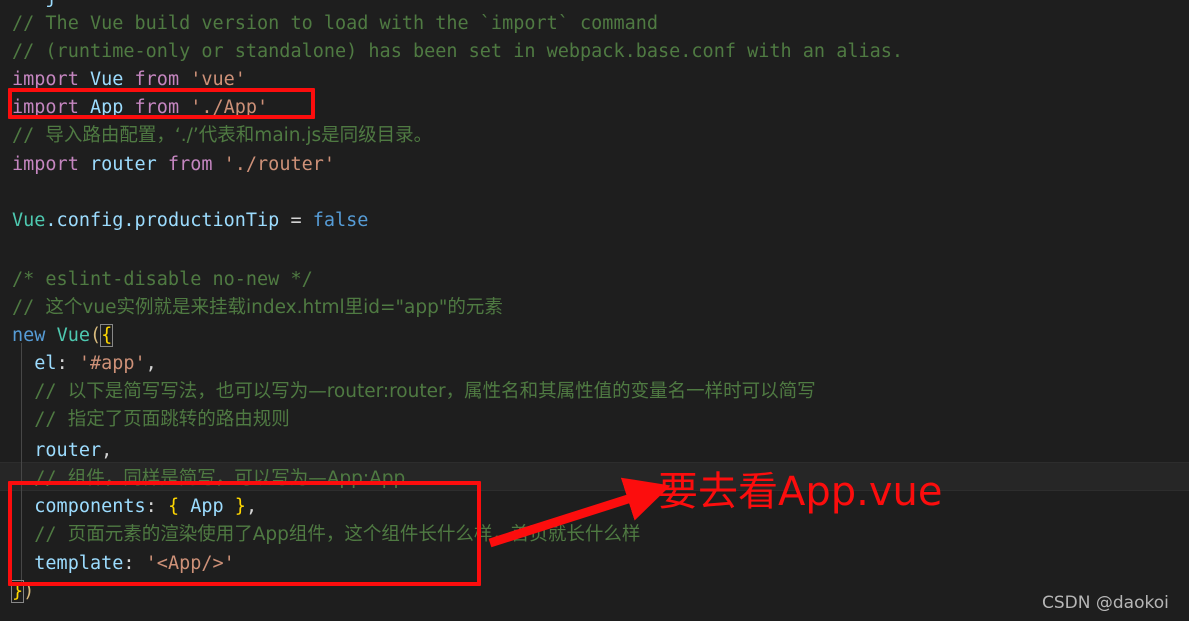 This screenshot has height=621, width=1189. What do you see at coordinates (29, 307) in the screenshot?
I see `line-comment-vue-instance-cn-token-0: //` at bounding box center [29, 307].